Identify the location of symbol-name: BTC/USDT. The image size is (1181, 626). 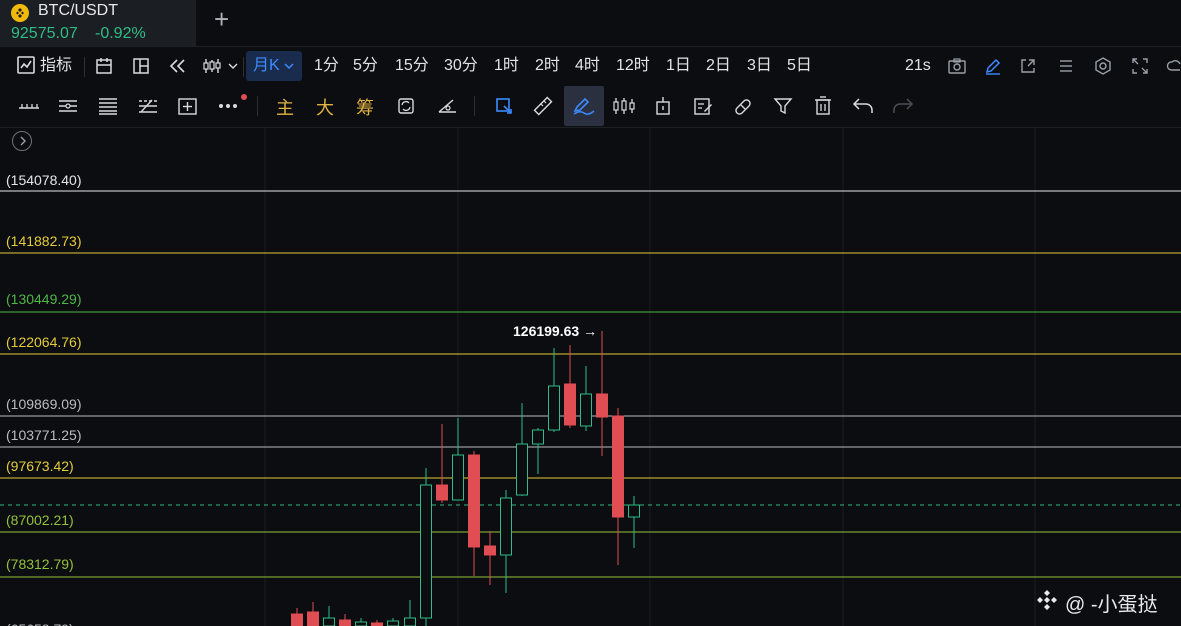
(78, 10).